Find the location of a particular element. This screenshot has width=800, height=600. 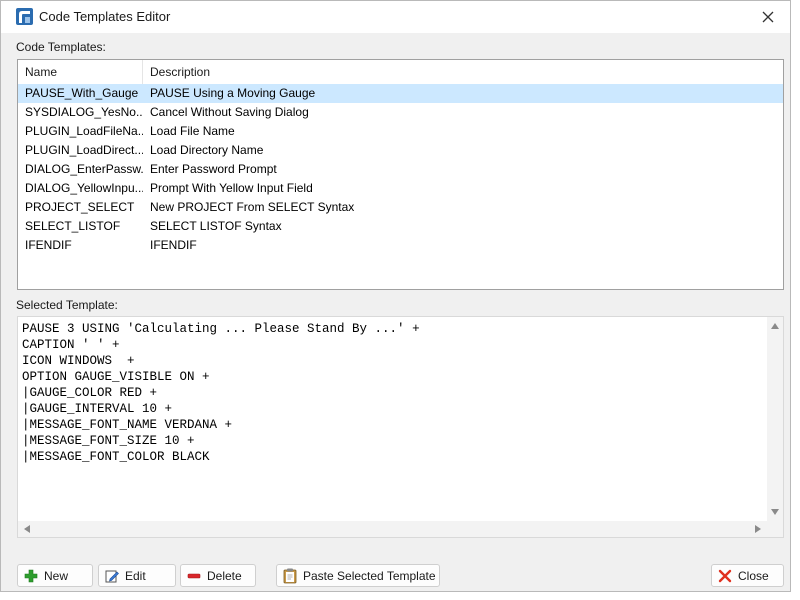

list-item-description: Prompt With Yellow Input Field is located at coordinates (231, 188).